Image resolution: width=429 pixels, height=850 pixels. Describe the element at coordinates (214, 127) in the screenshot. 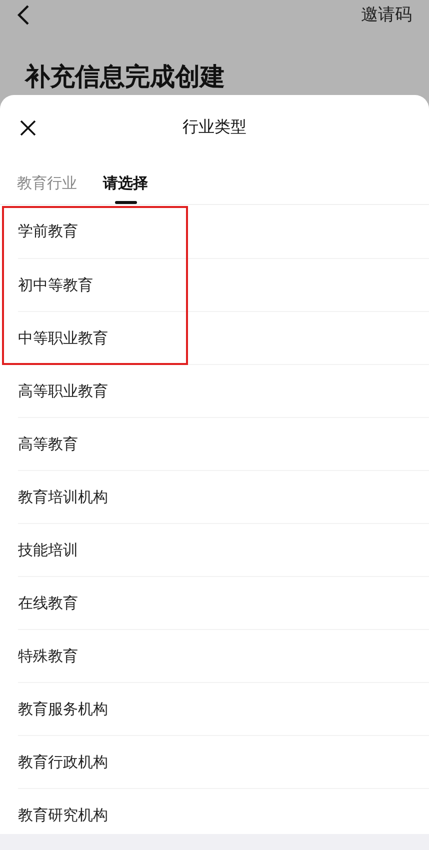

I see `sheet-title: 行业类型` at that location.